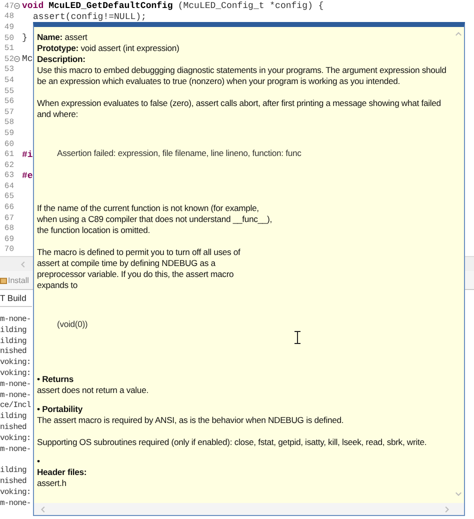  I want to click on line-number: 68, so click(8, 229).